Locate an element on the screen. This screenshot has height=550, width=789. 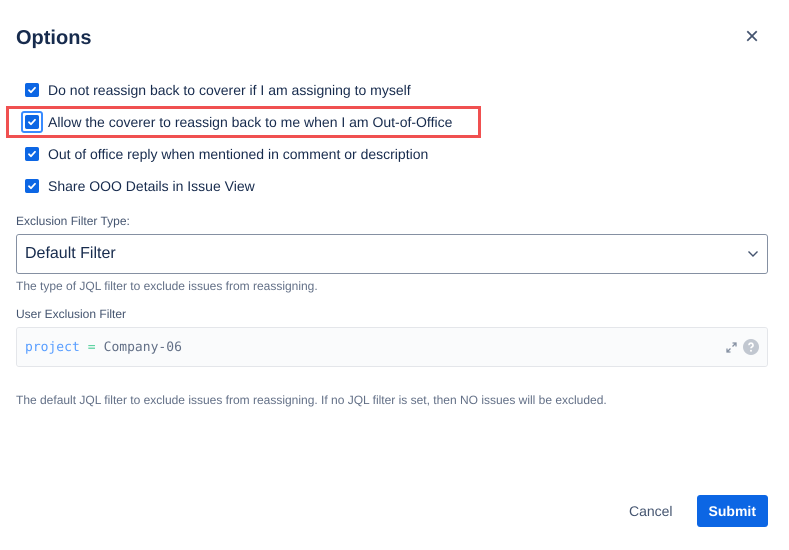
checkbox-label: Out of office reply when mentioned in comment or description is located at coordinates (238, 154).